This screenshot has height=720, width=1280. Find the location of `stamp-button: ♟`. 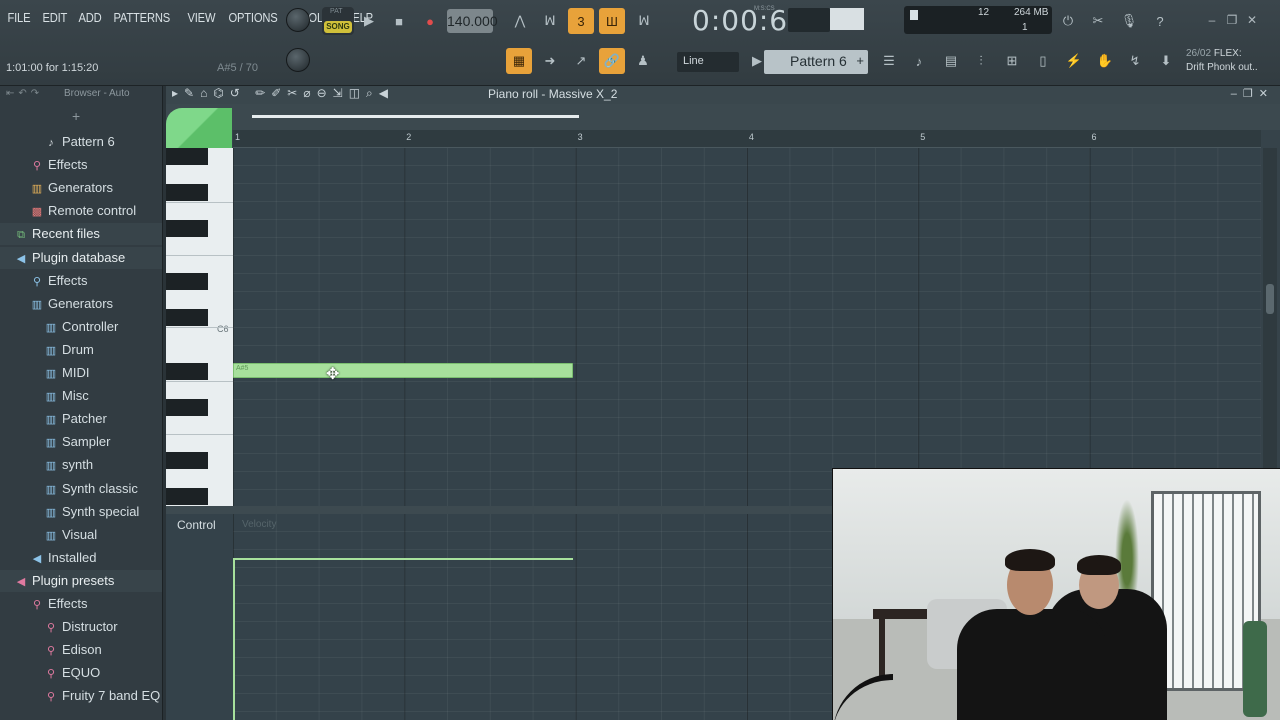

stamp-button: ♟ is located at coordinates (643, 61).